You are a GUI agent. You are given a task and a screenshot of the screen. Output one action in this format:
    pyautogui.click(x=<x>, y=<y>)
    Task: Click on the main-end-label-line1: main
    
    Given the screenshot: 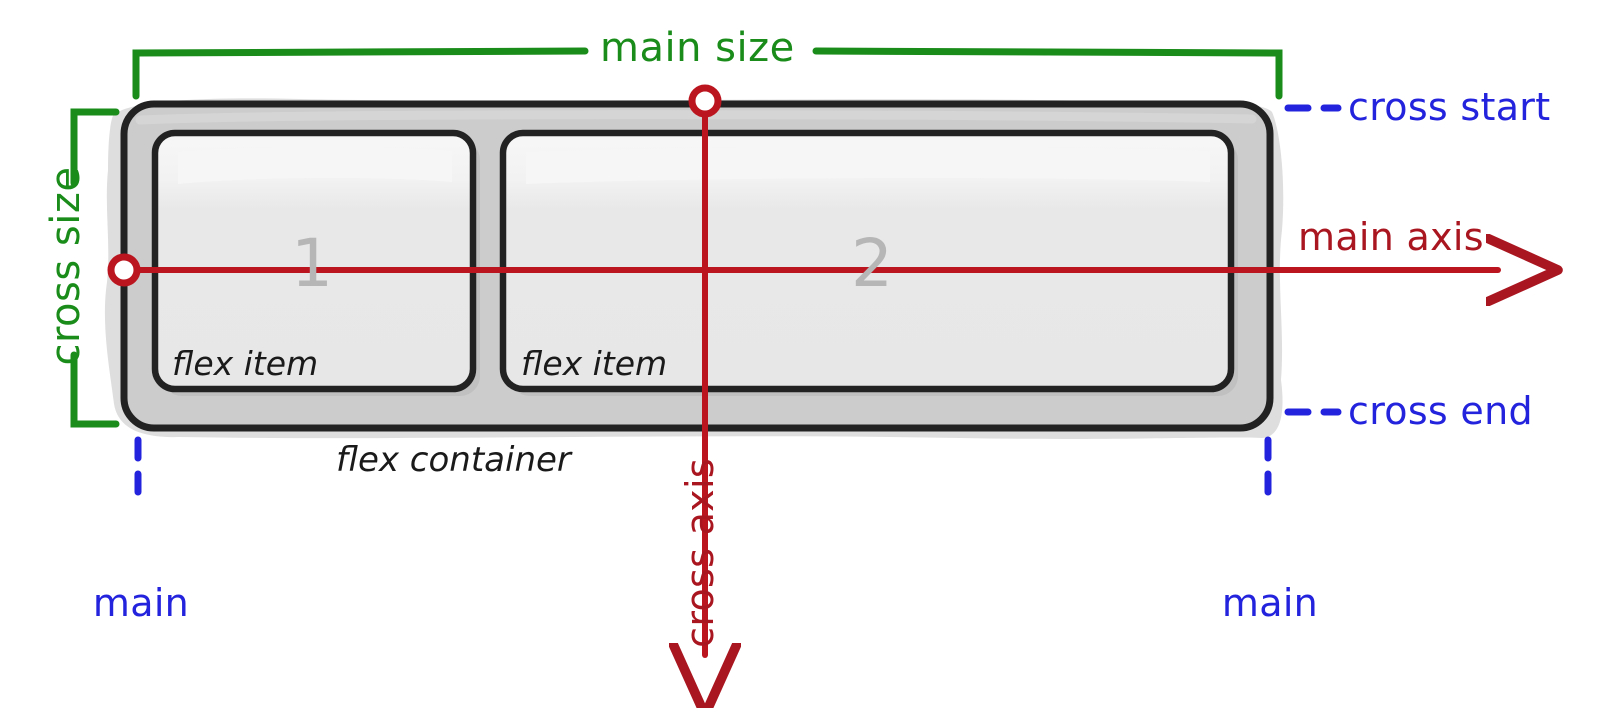 What is the action you would take?
    pyautogui.click(x=1270, y=602)
    